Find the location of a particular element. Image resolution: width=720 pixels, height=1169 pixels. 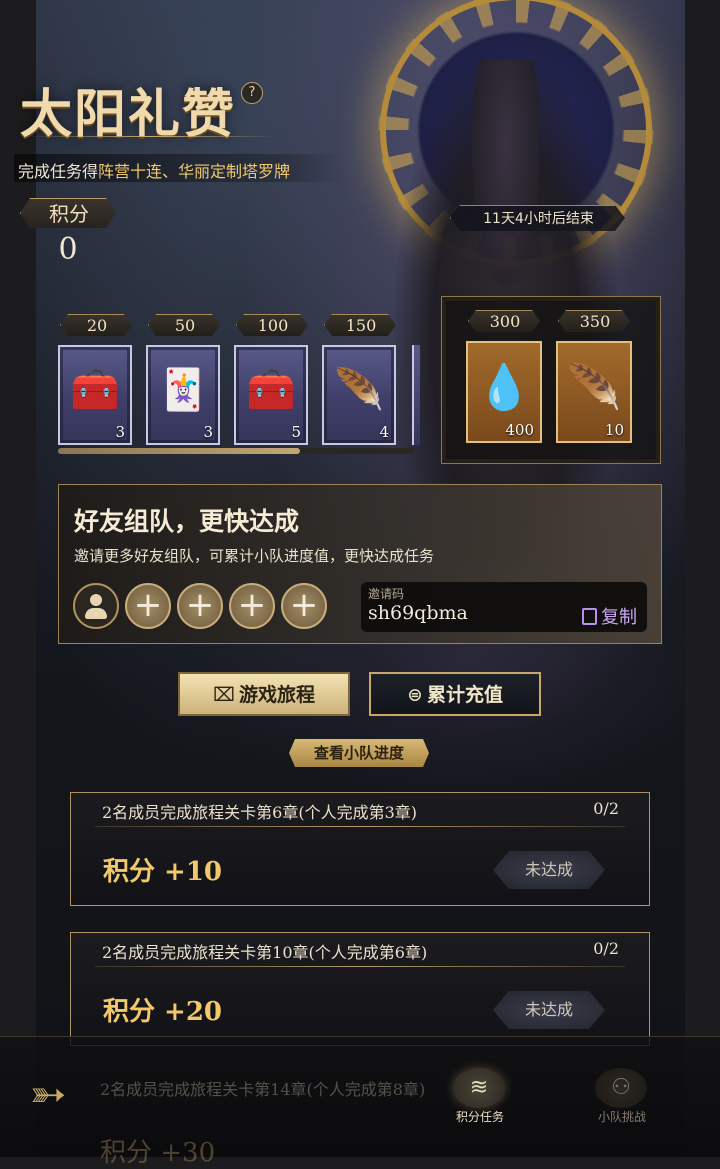

reward-card: 🧰 3 is located at coordinates (95, 395).